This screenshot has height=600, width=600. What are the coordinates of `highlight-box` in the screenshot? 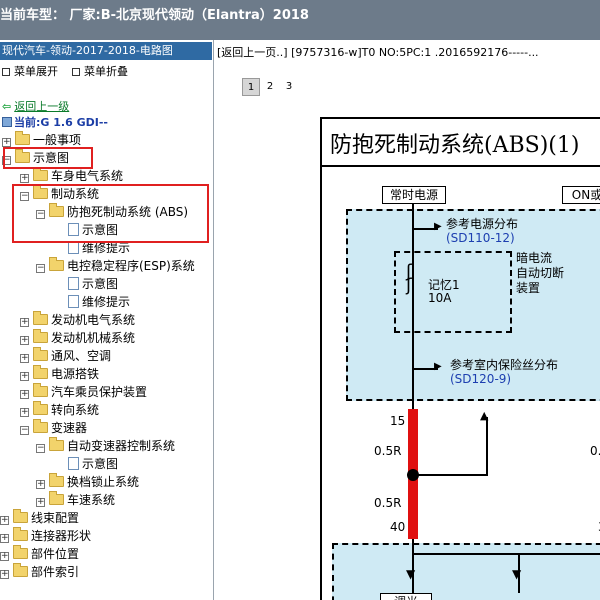 It's located at (48, 158).